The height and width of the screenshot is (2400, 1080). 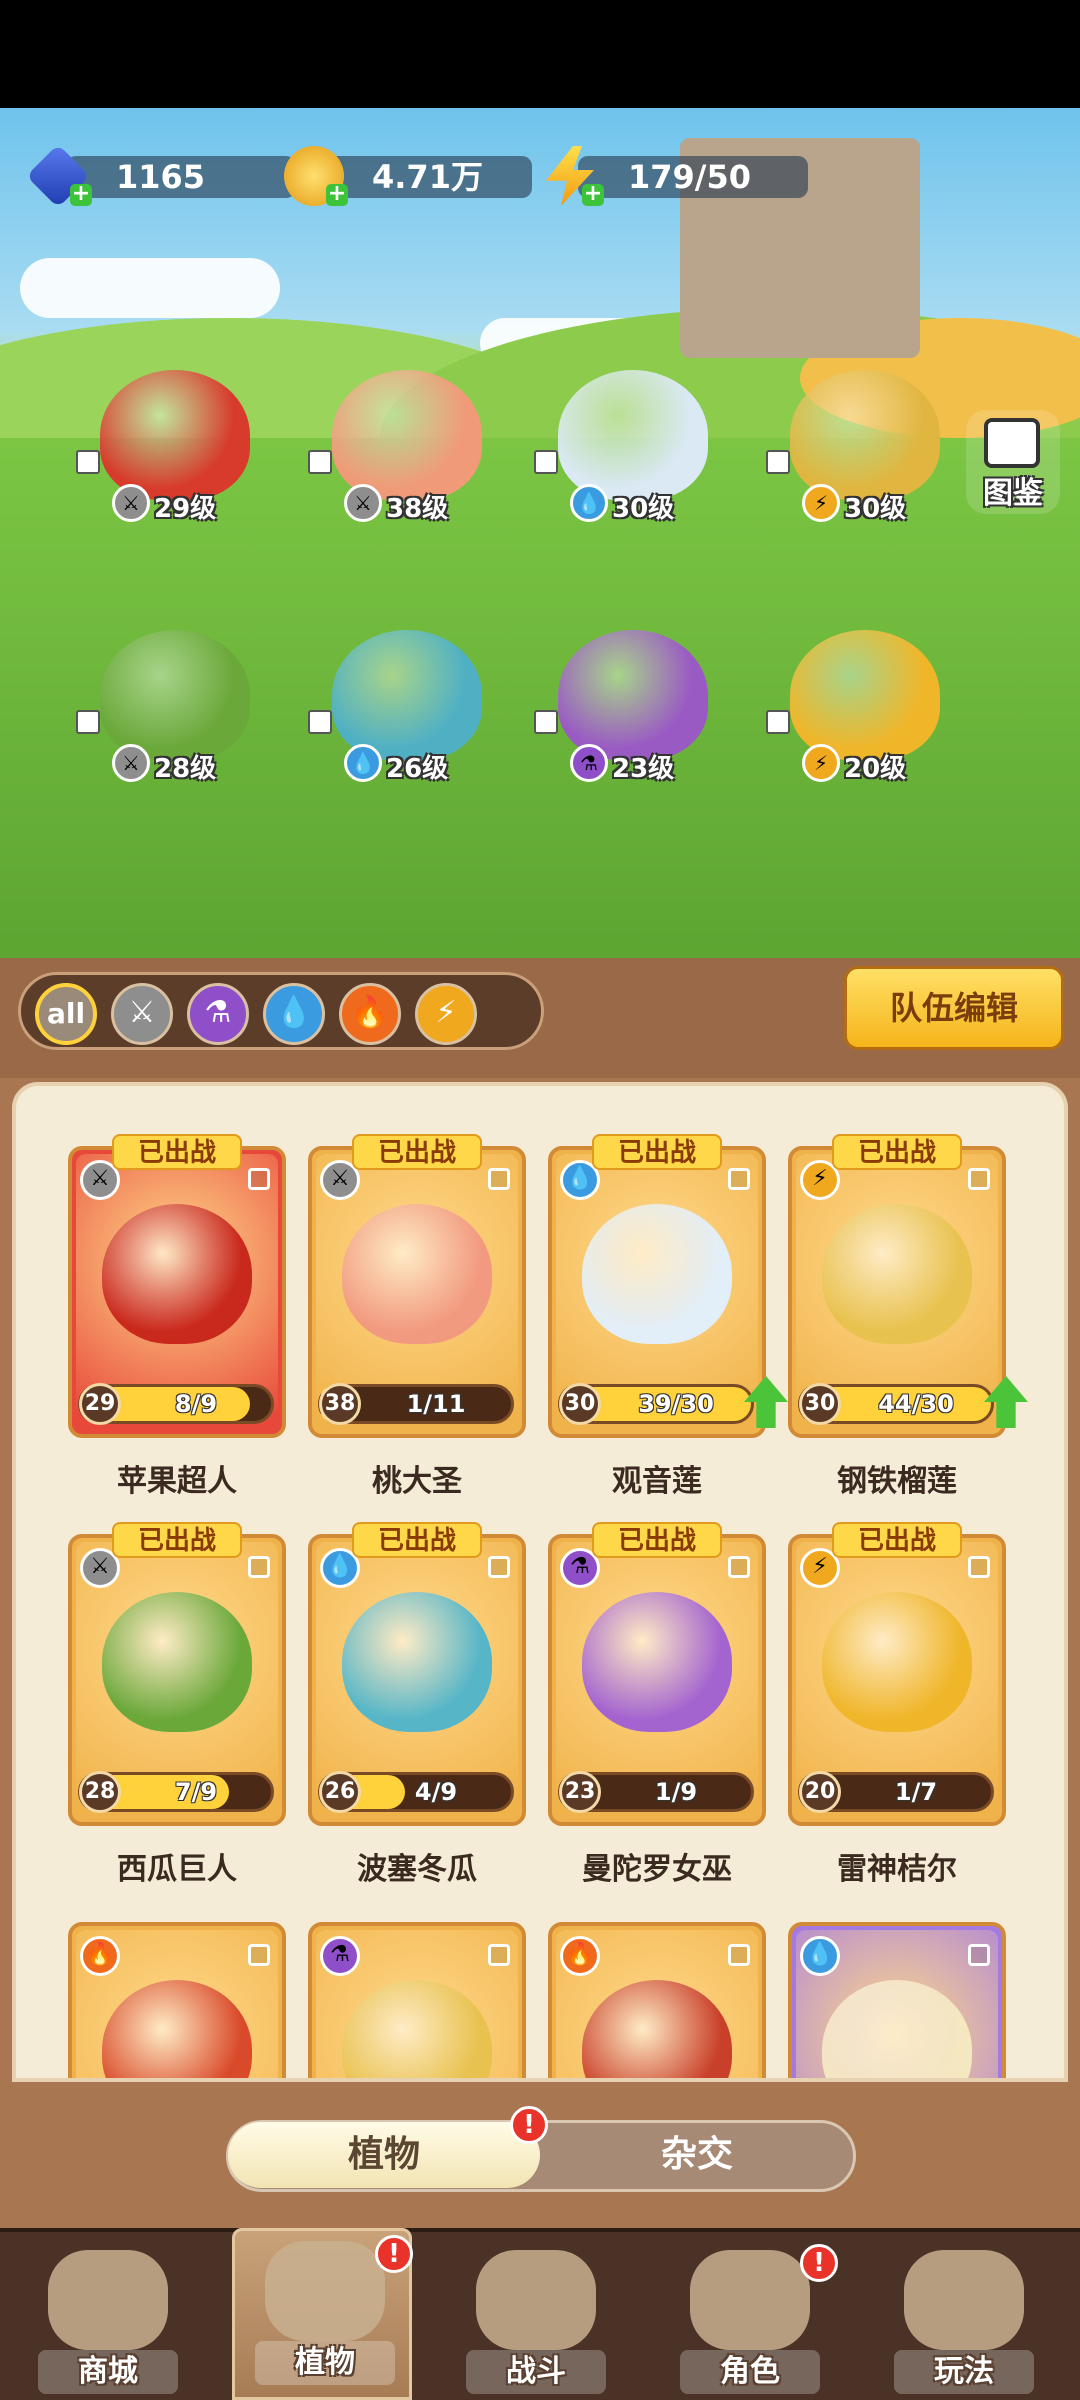 I want to click on field-plant: ⚔ 28级, so click(x=168, y=707).